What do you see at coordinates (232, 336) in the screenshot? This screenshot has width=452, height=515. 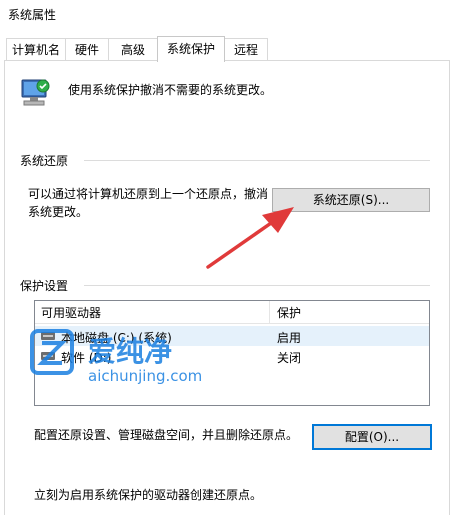 I see `drive-row-c: 本地磁盘 (C:) (系统) 启用` at bounding box center [232, 336].